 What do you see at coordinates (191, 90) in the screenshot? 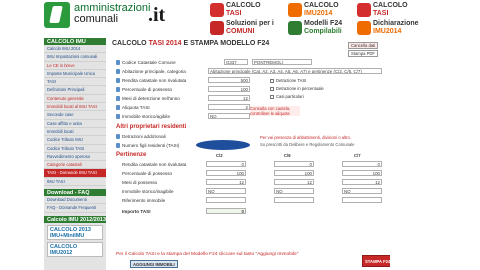
I see `row-percentuale: Percentuale di possesso 100` at bounding box center [191, 90].